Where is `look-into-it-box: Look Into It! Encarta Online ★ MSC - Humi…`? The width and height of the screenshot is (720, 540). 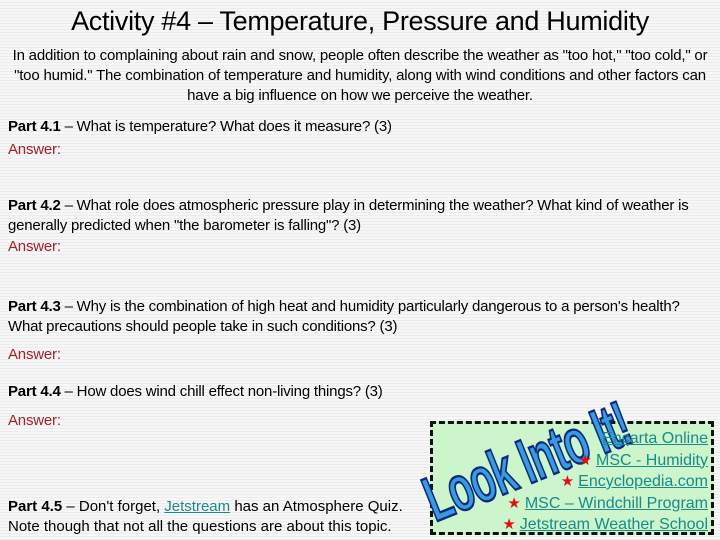
look-into-it-box: Look Into It! Encarta Online ★ MSC - Humi… is located at coordinates (563, 462).